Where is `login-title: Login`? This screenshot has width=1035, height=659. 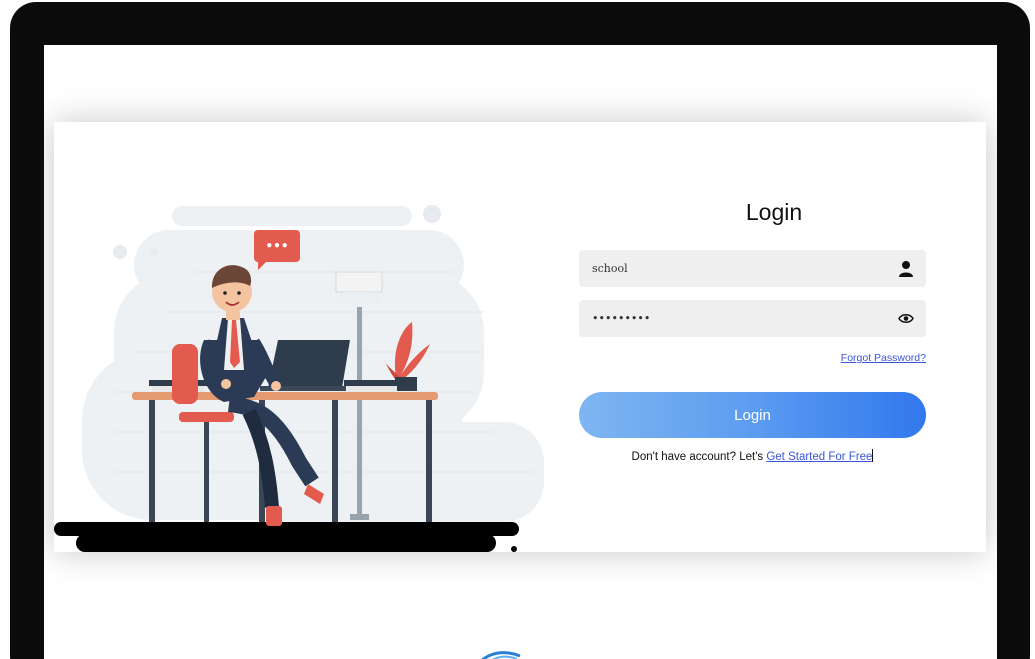
login-title: Login is located at coordinates (774, 212).